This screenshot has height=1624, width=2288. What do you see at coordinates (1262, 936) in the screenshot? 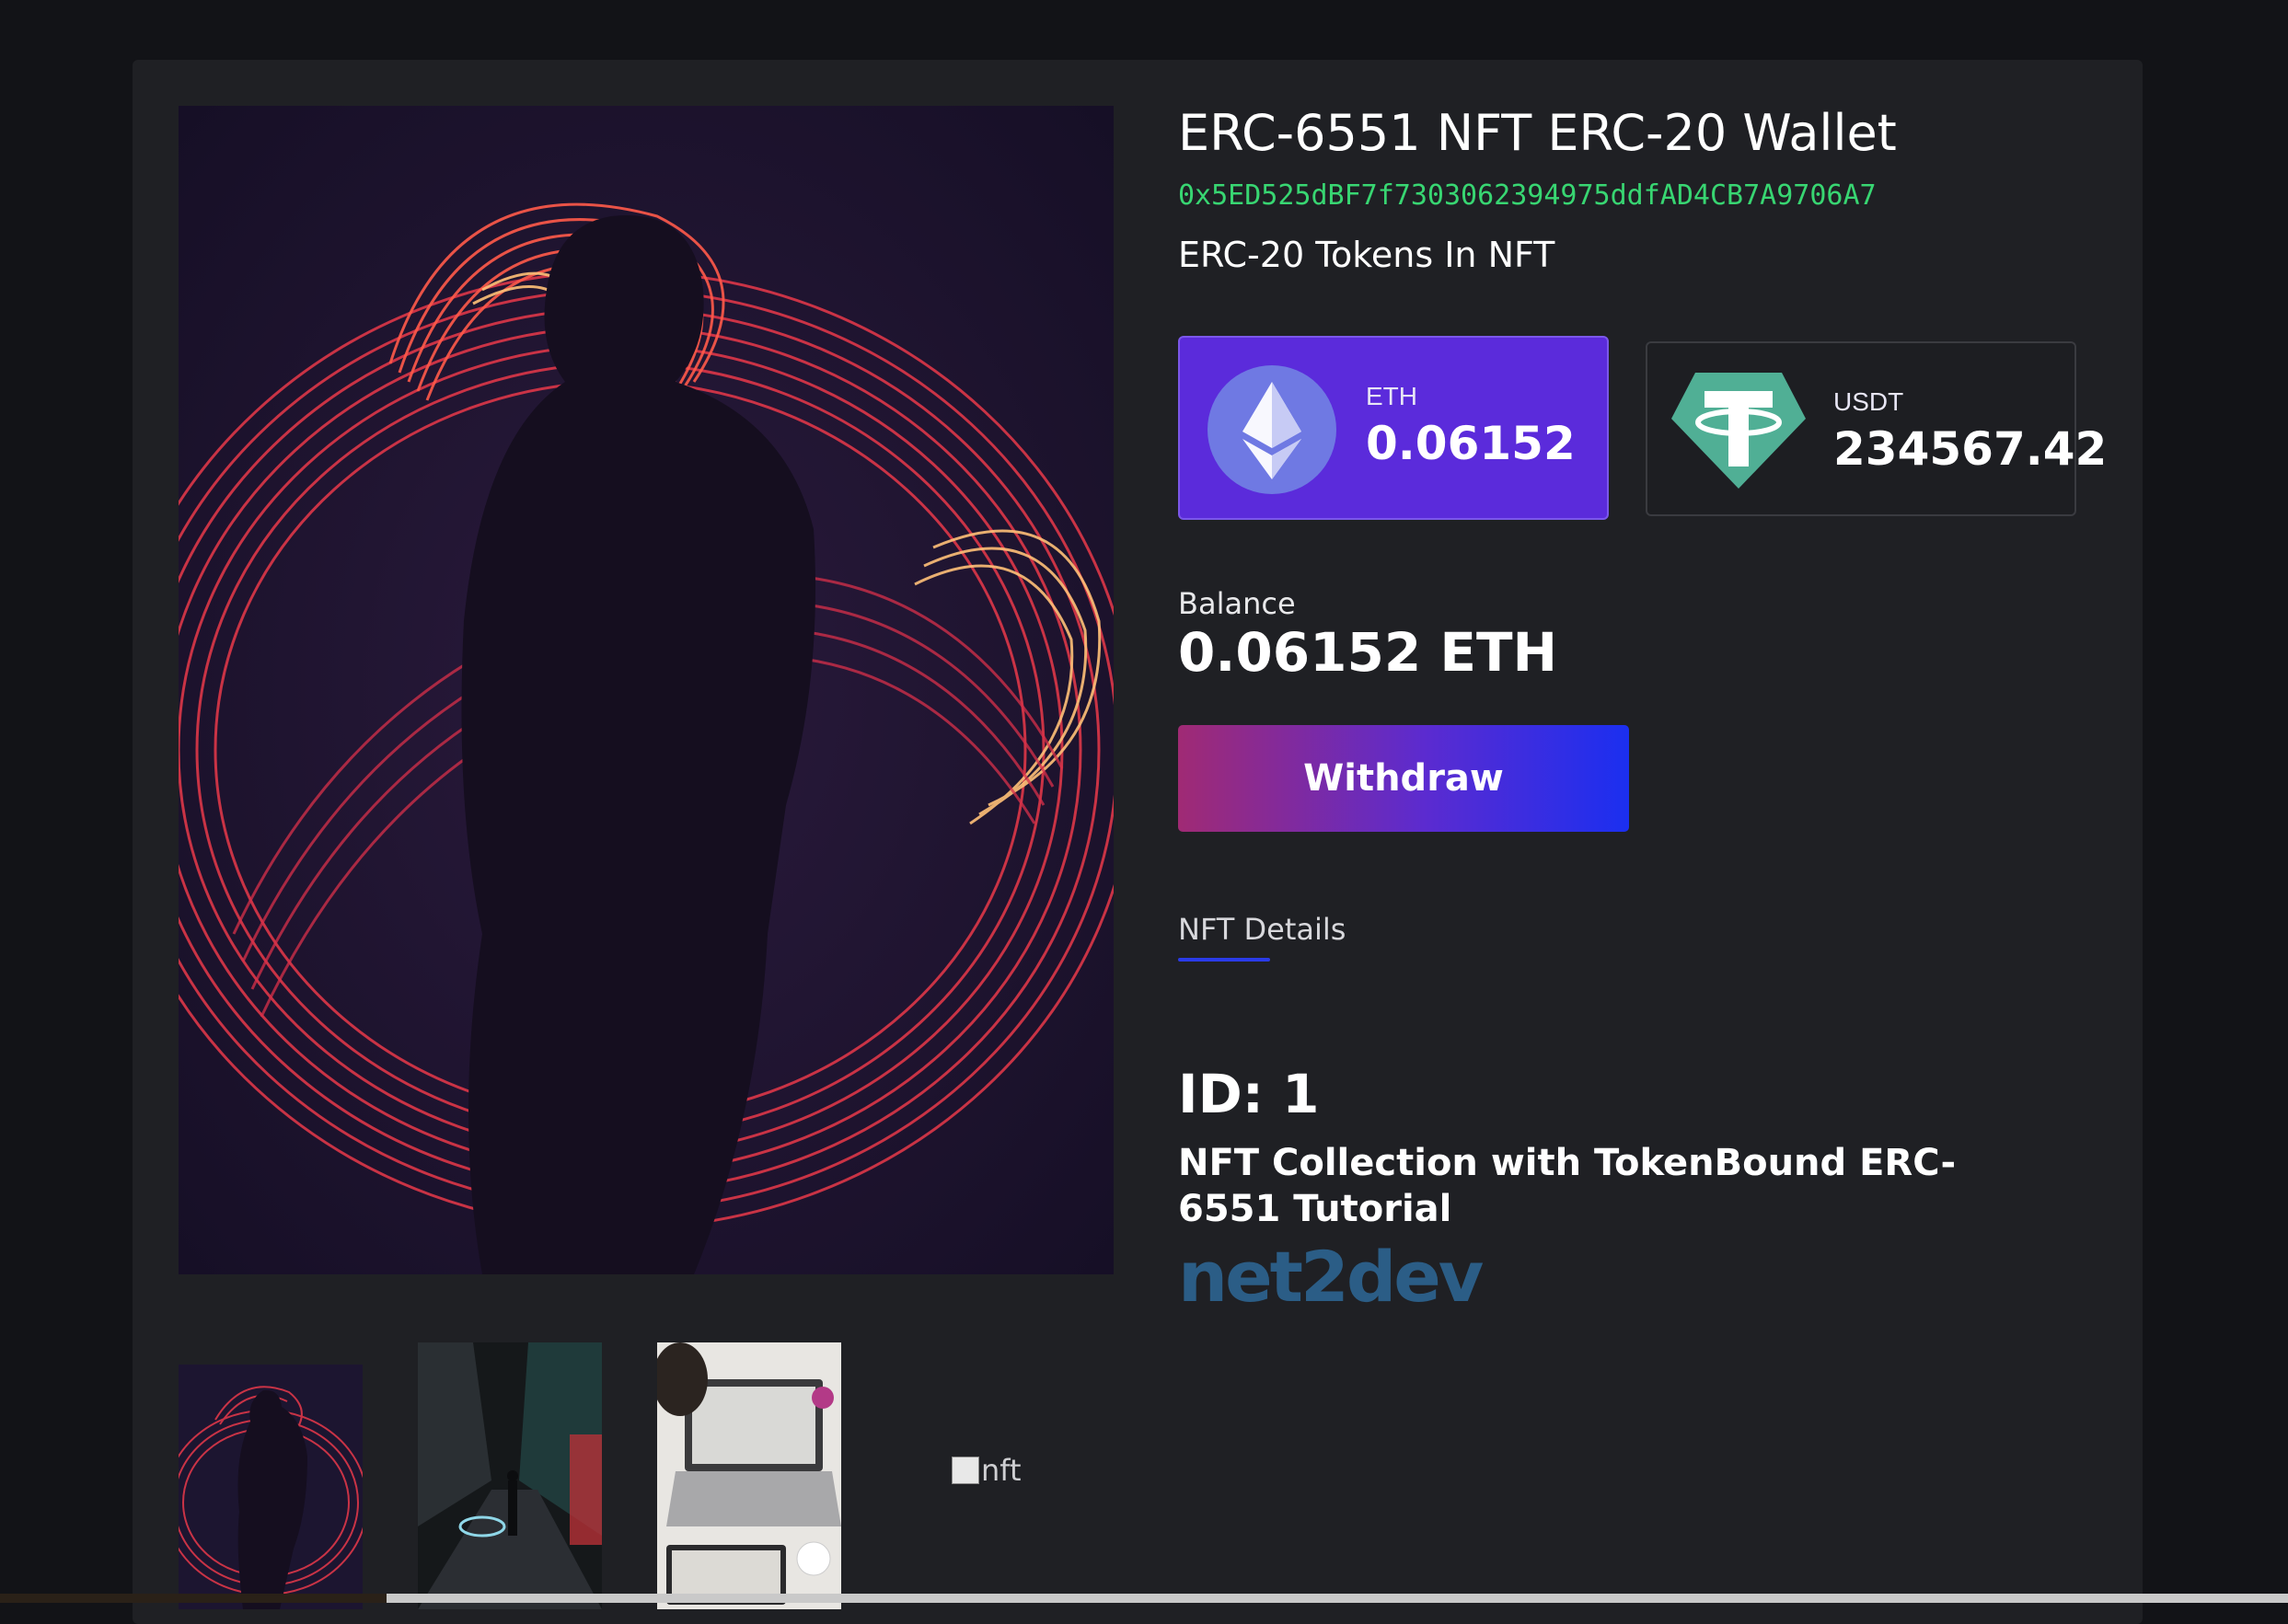
I see `tab-nft-details: NFT Details` at bounding box center [1262, 936].